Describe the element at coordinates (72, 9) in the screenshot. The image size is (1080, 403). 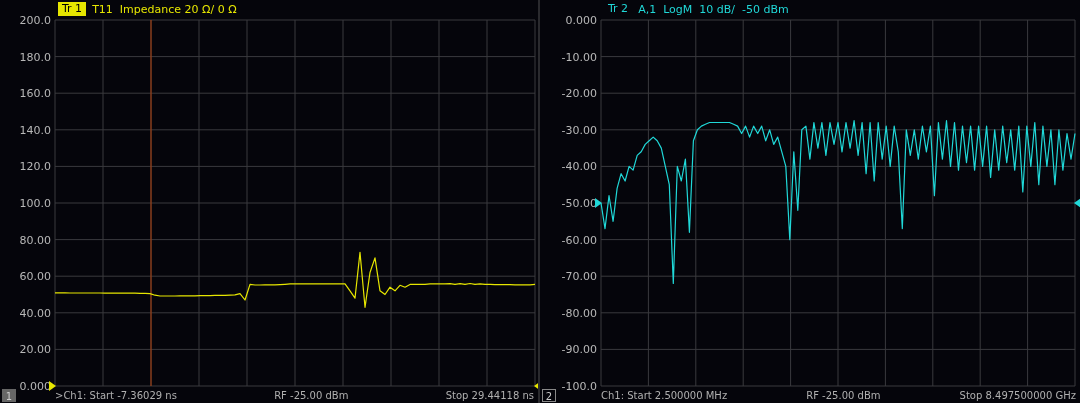
I see `trace-tab: Tr 1` at that location.